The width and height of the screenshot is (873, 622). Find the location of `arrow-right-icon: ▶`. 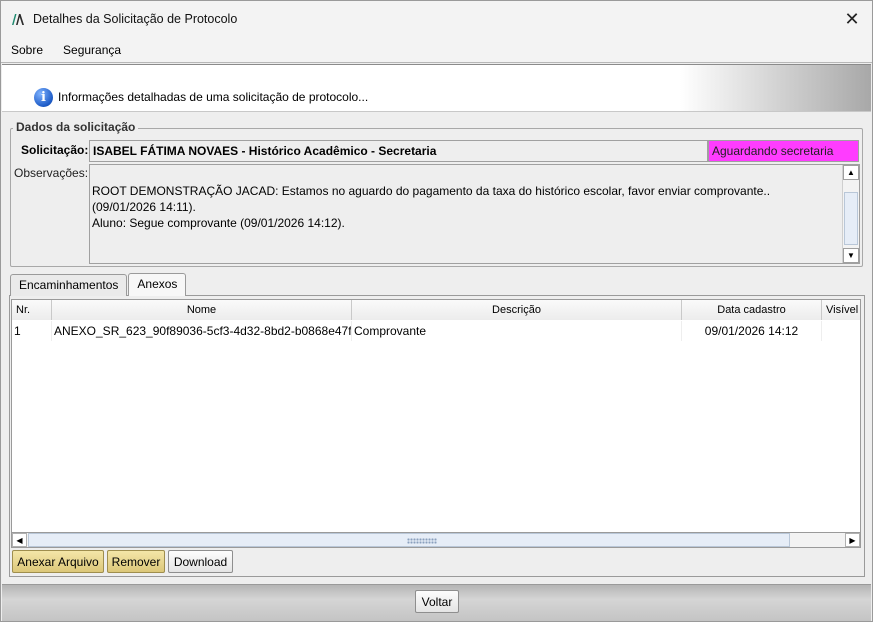

arrow-right-icon: ▶ is located at coordinates (852, 540).